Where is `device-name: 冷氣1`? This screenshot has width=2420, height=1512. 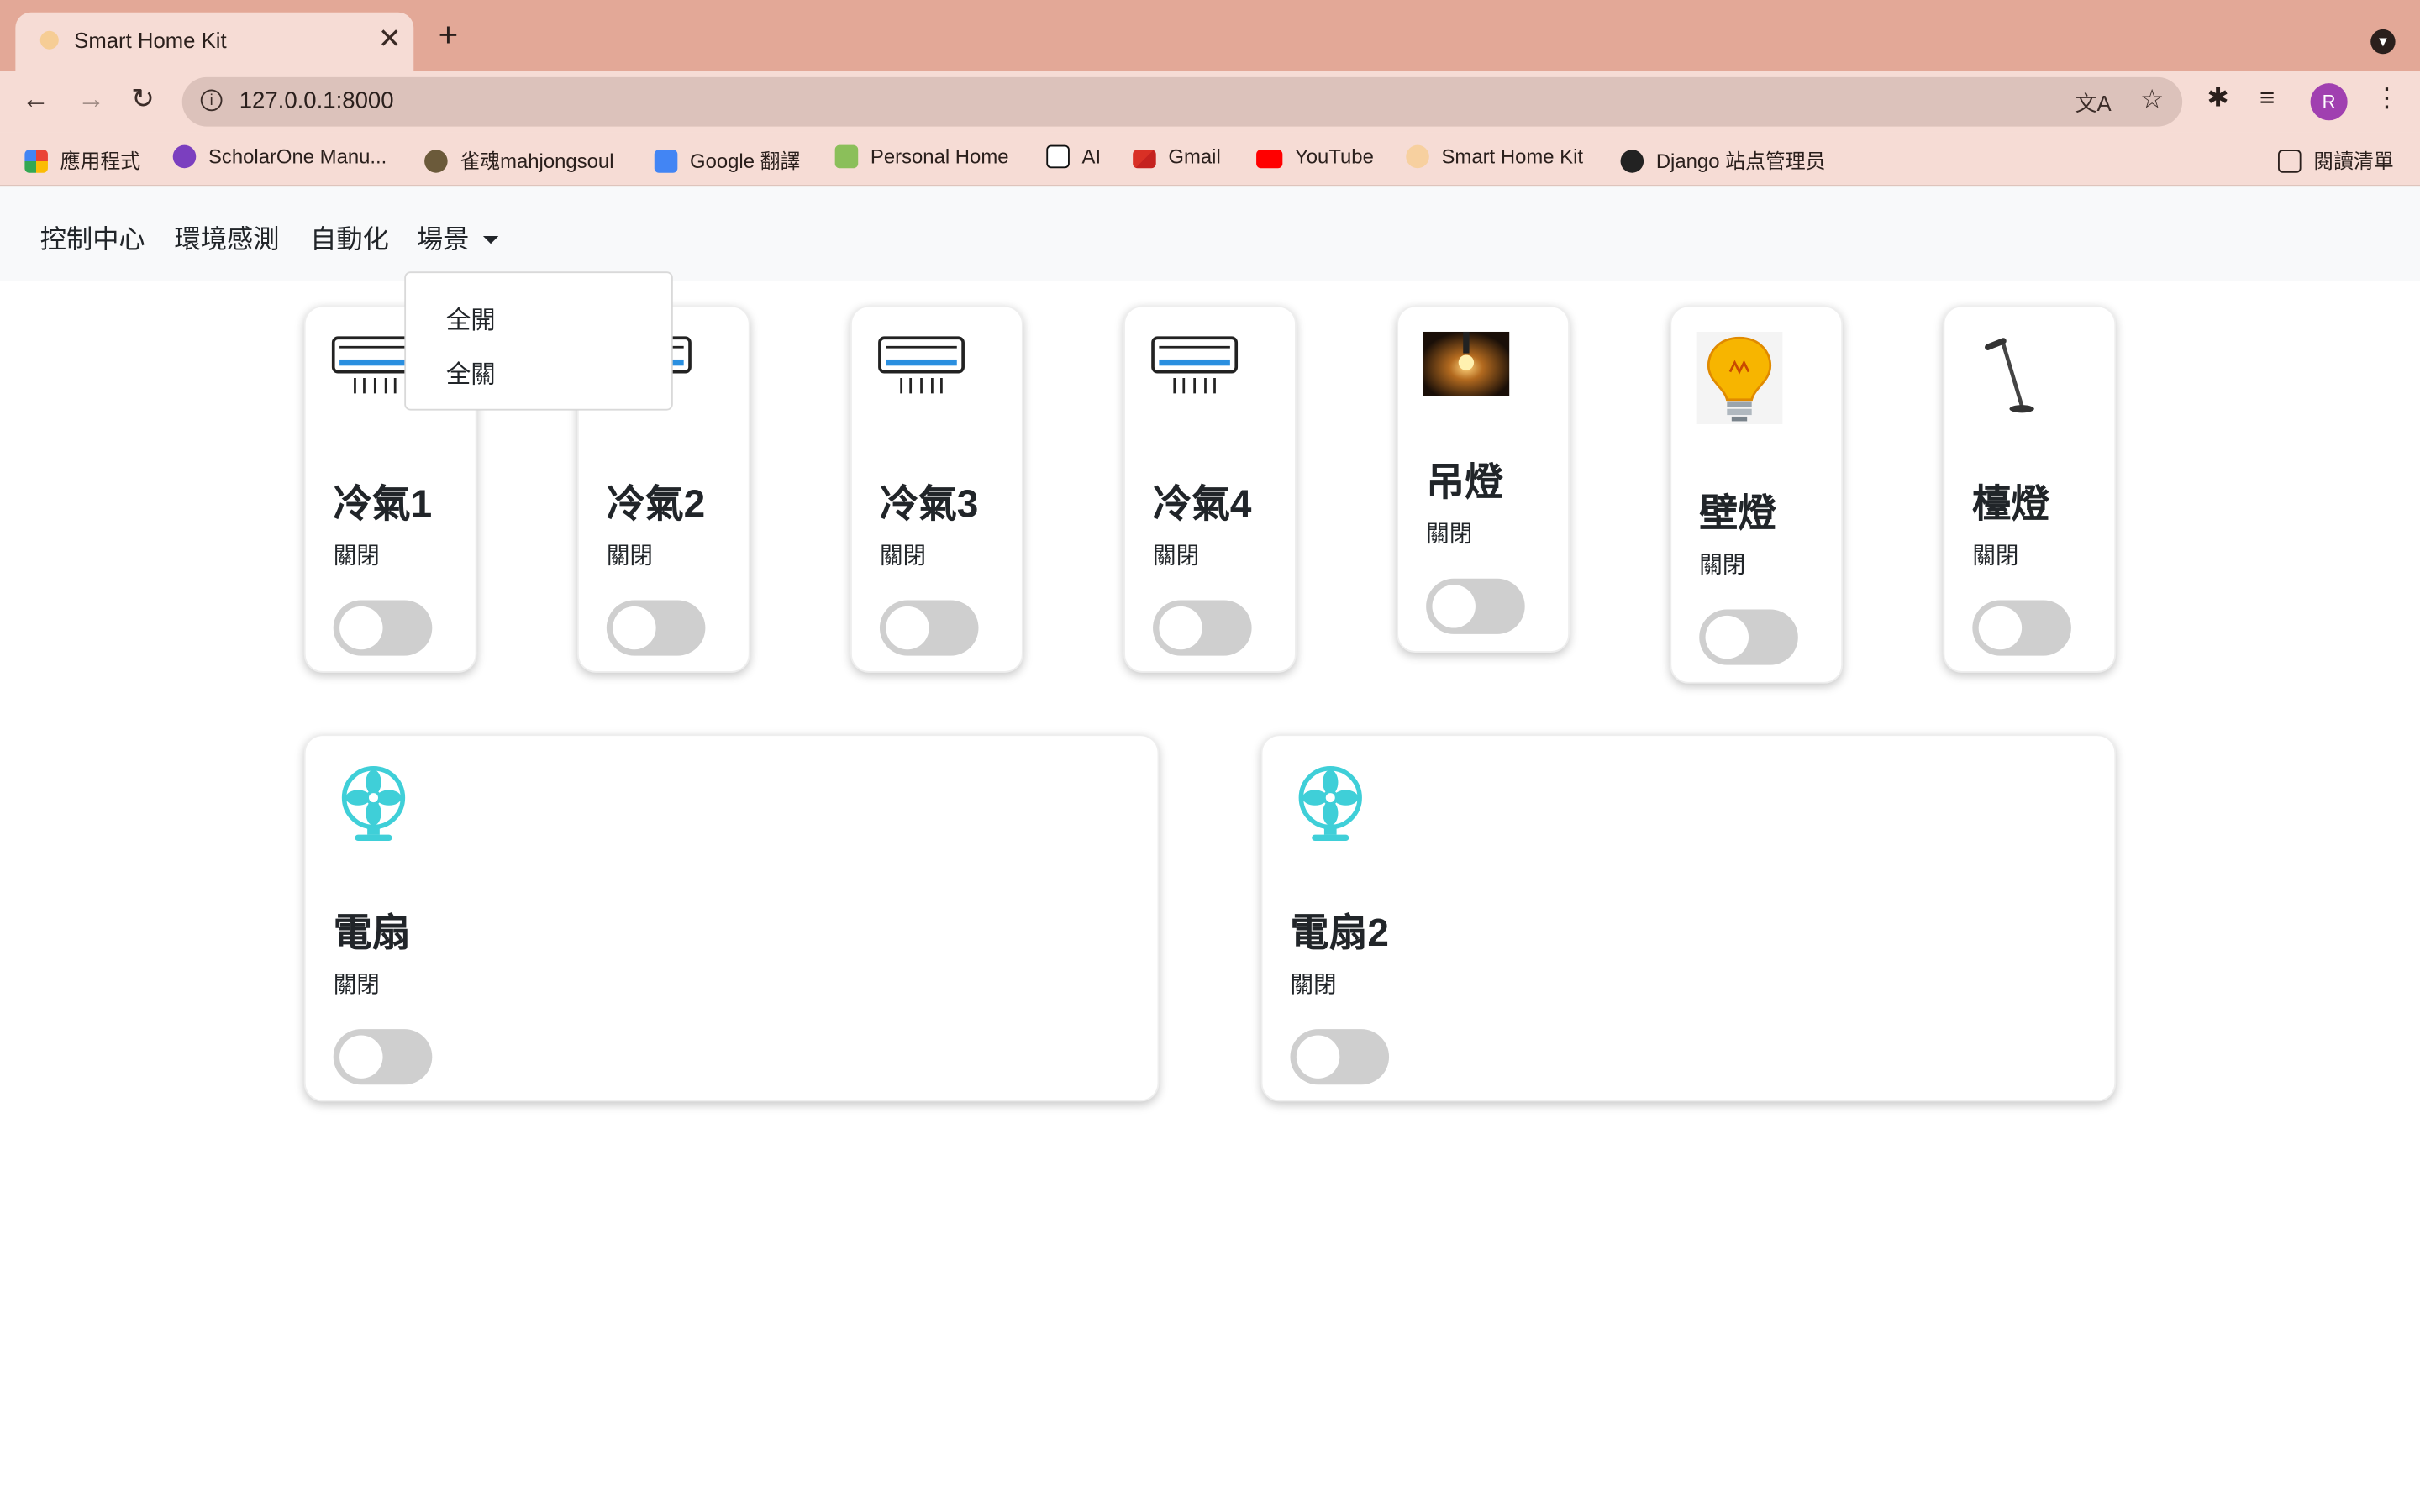 device-name: 冷氣1 is located at coordinates (383, 504).